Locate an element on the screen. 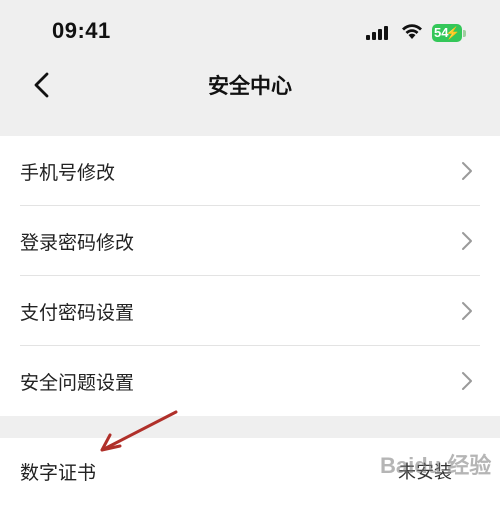  battery-cap is located at coordinates (464, 33).